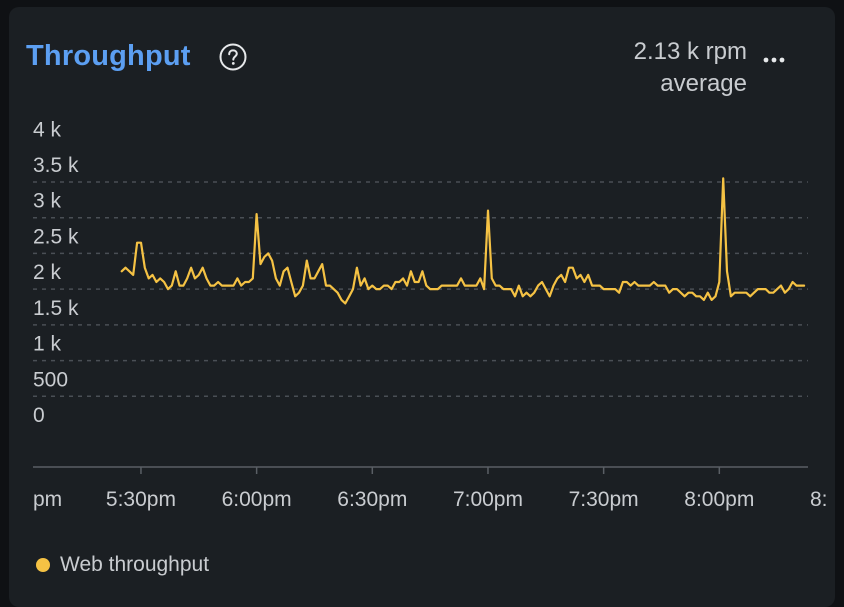  What do you see at coordinates (372, 499) in the screenshot?
I see `x-tick-label-3: 6:30pm` at bounding box center [372, 499].